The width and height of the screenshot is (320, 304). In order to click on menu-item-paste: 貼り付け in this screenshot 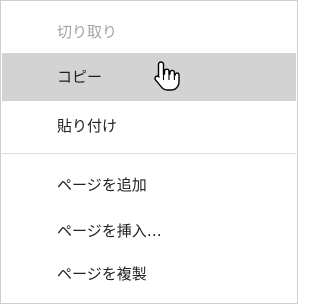, I will do `click(149, 126)`.